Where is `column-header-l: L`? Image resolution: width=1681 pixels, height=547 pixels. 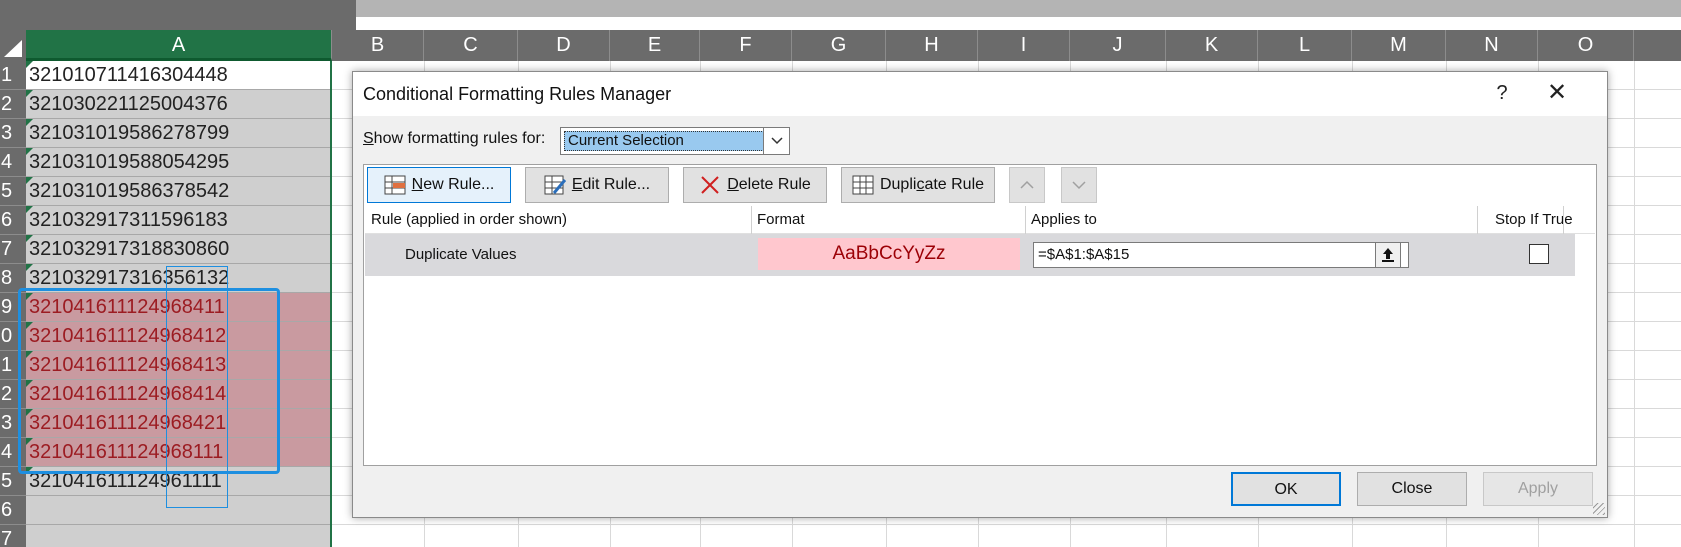 column-header-l: L is located at coordinates (1305, 45).